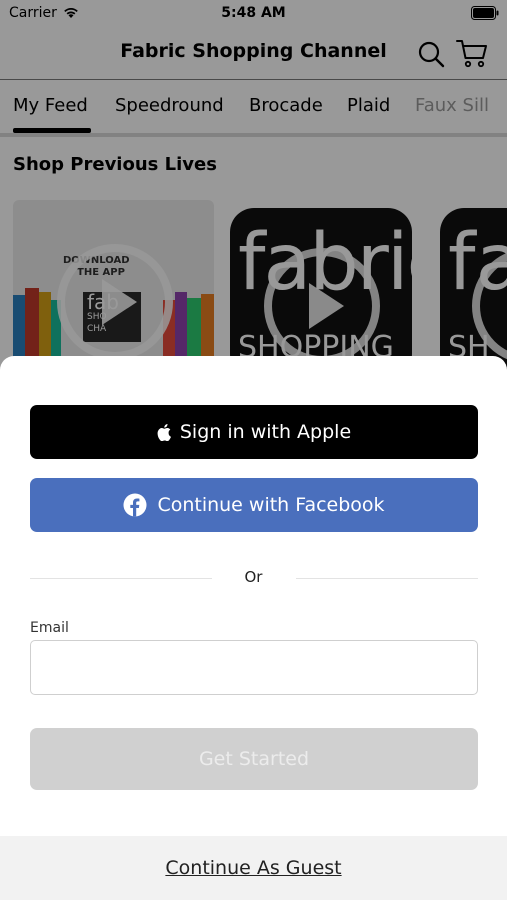 This screenshot has height=900, width=507. I want to click on or-divider-label: Or, so click(253, 577).